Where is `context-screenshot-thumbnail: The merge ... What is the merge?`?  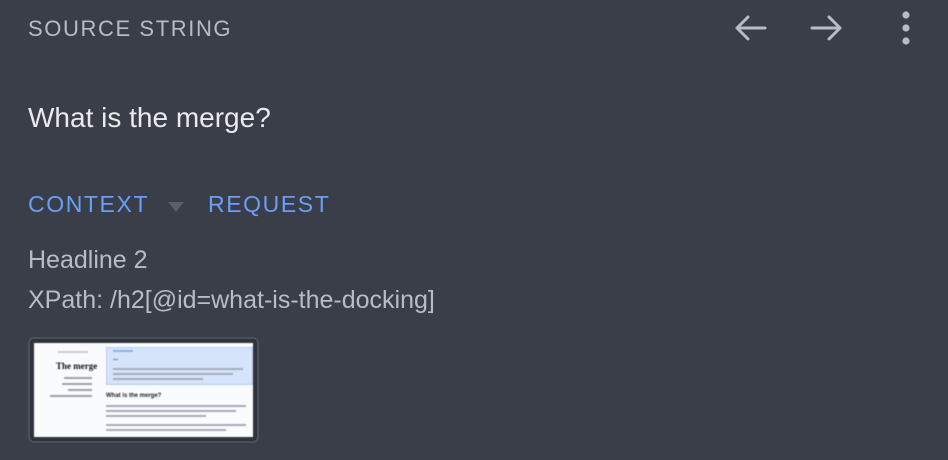
context-screenshot-thumbnail: The merge ... What is the merge? is located at coordinates (143, 390).